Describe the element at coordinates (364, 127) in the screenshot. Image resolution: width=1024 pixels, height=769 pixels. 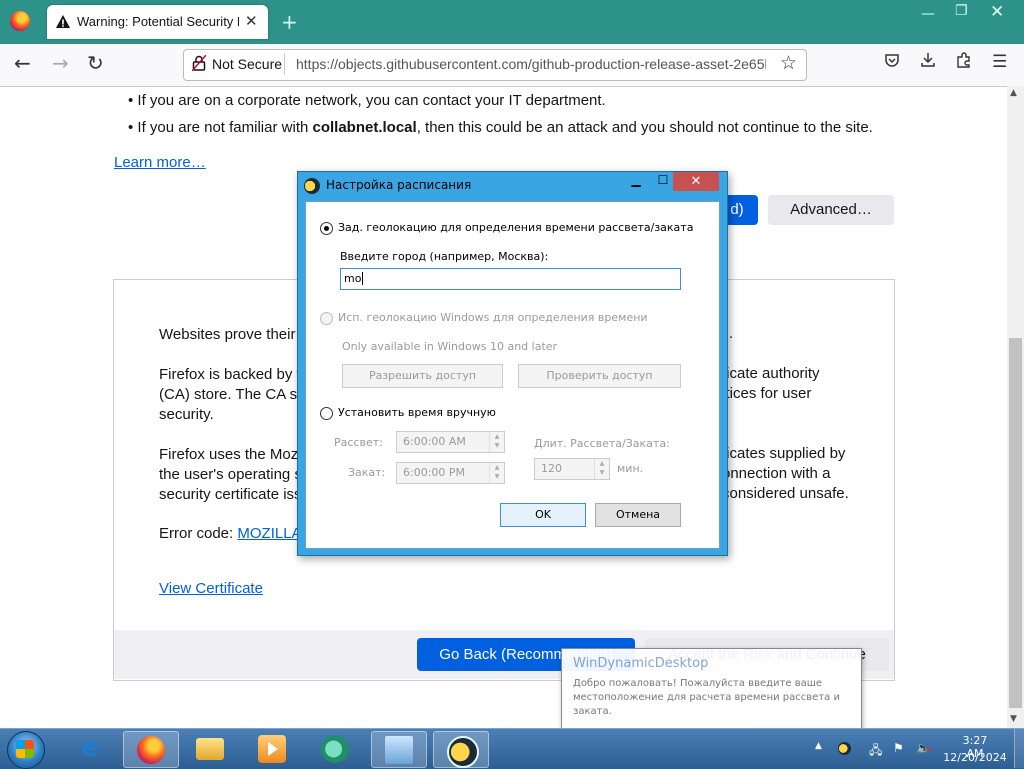
I see `host-name: collabnet.local` at that location.